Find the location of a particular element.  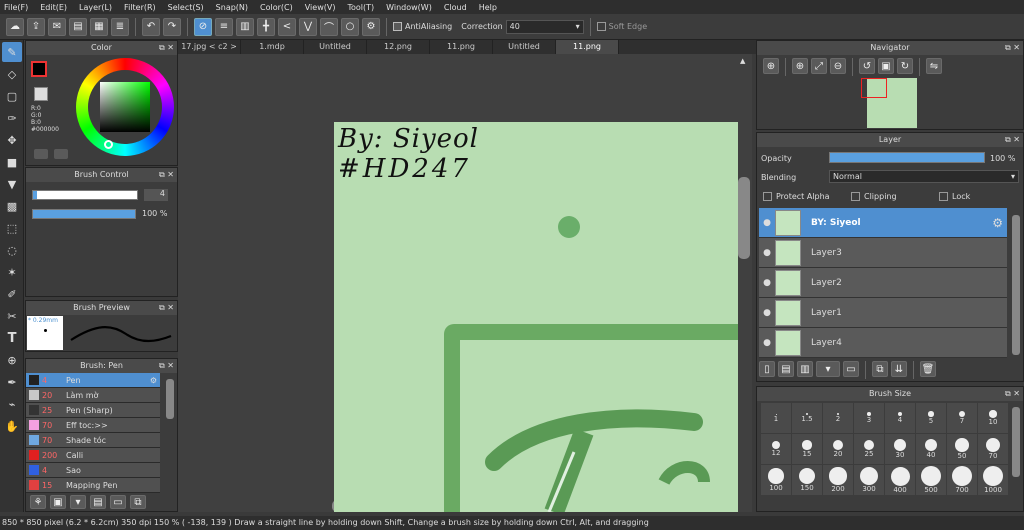

brush-size-cell: 50 is located at coordinates (962, 449).